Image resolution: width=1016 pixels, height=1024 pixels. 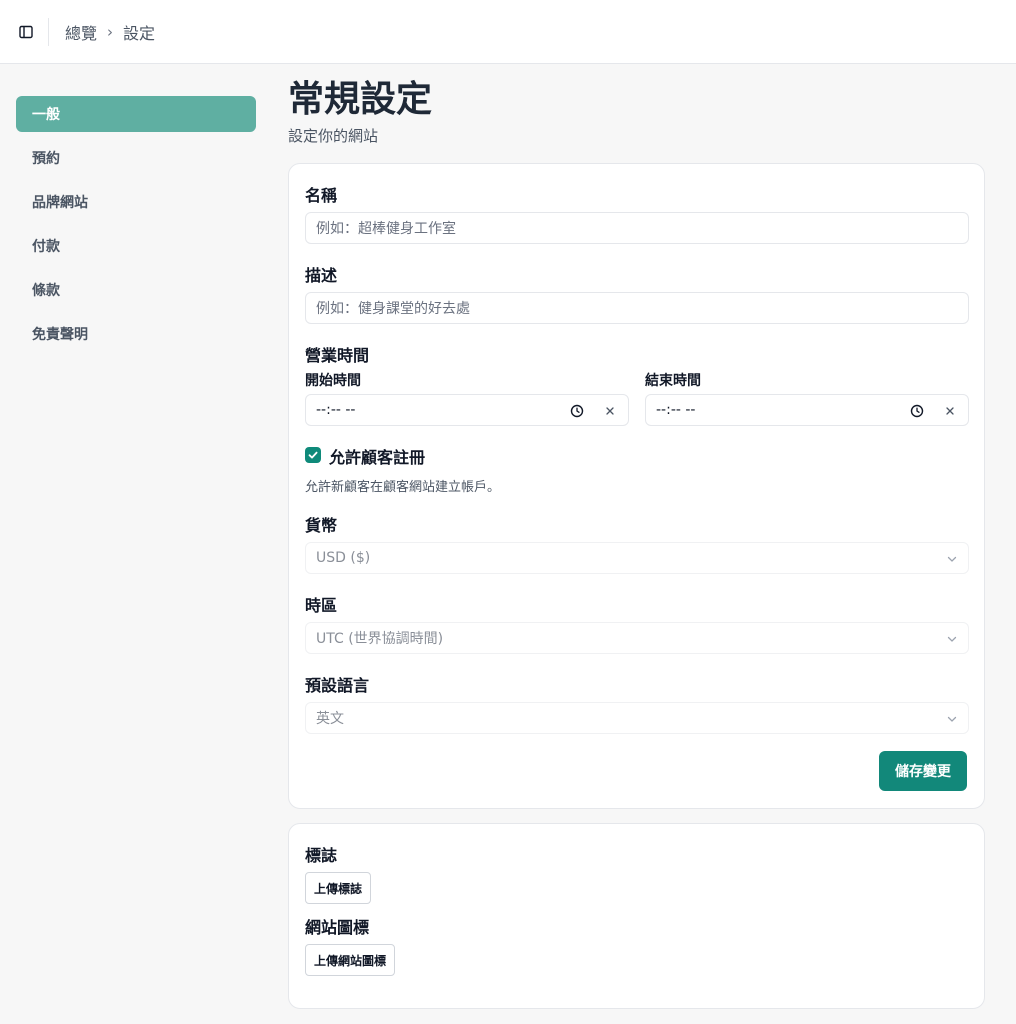 What do you see at coordinates (136, 202) in the screenshot?
I see `nav-item-branded-site: 品牌網站` at bounding box center [136, 202].